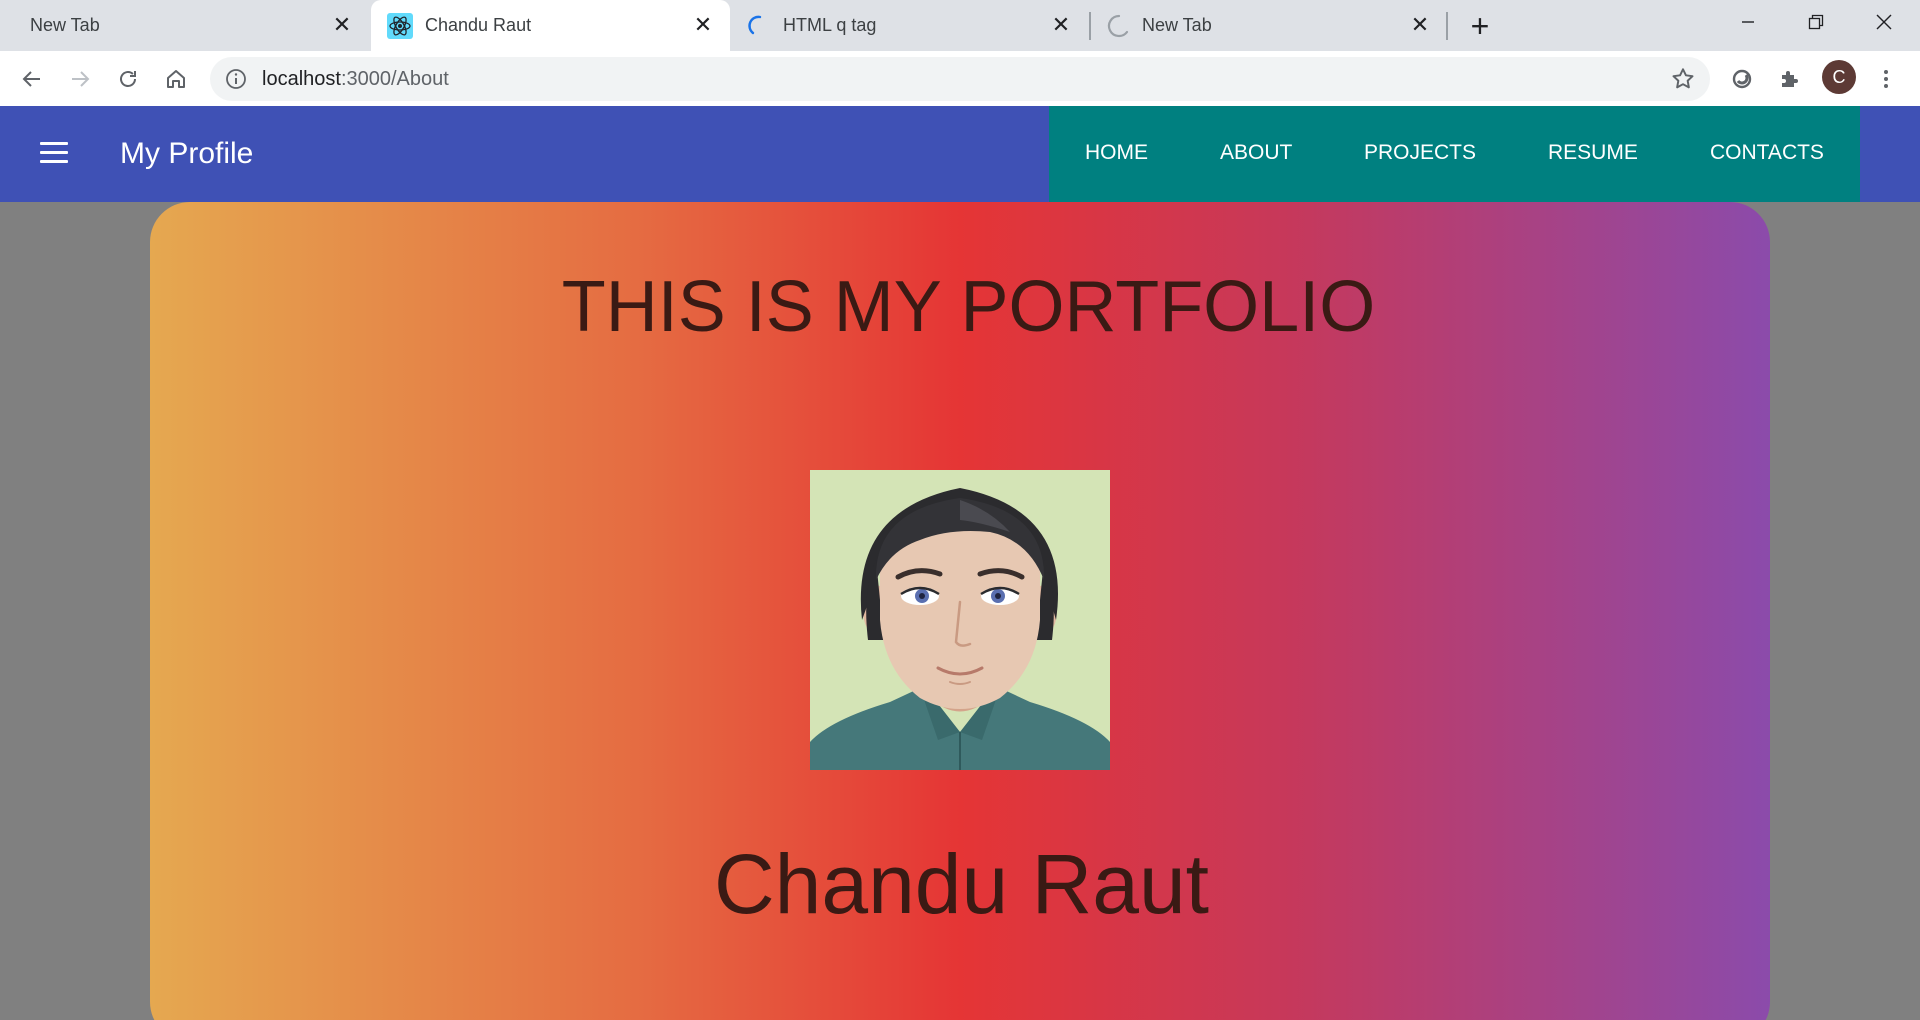 This screenshot has width=1920, height=1020. I want to click on profile-avatar: C, so click(1839, 77).